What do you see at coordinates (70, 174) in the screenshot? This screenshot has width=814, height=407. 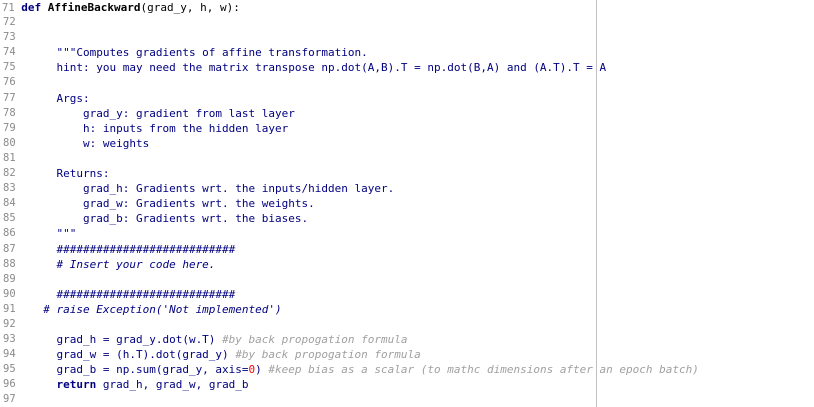 I see `docstring-line: Returns:` at bounding box center [70, 174].